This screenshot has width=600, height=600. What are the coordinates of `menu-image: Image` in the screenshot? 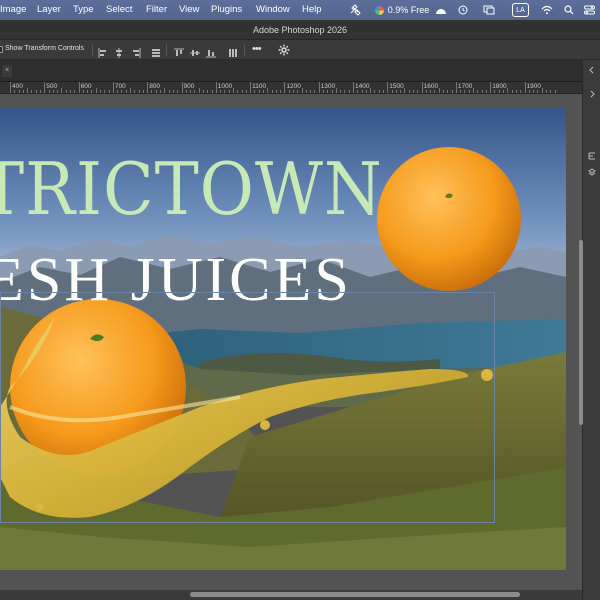 It's located at (13, 9).